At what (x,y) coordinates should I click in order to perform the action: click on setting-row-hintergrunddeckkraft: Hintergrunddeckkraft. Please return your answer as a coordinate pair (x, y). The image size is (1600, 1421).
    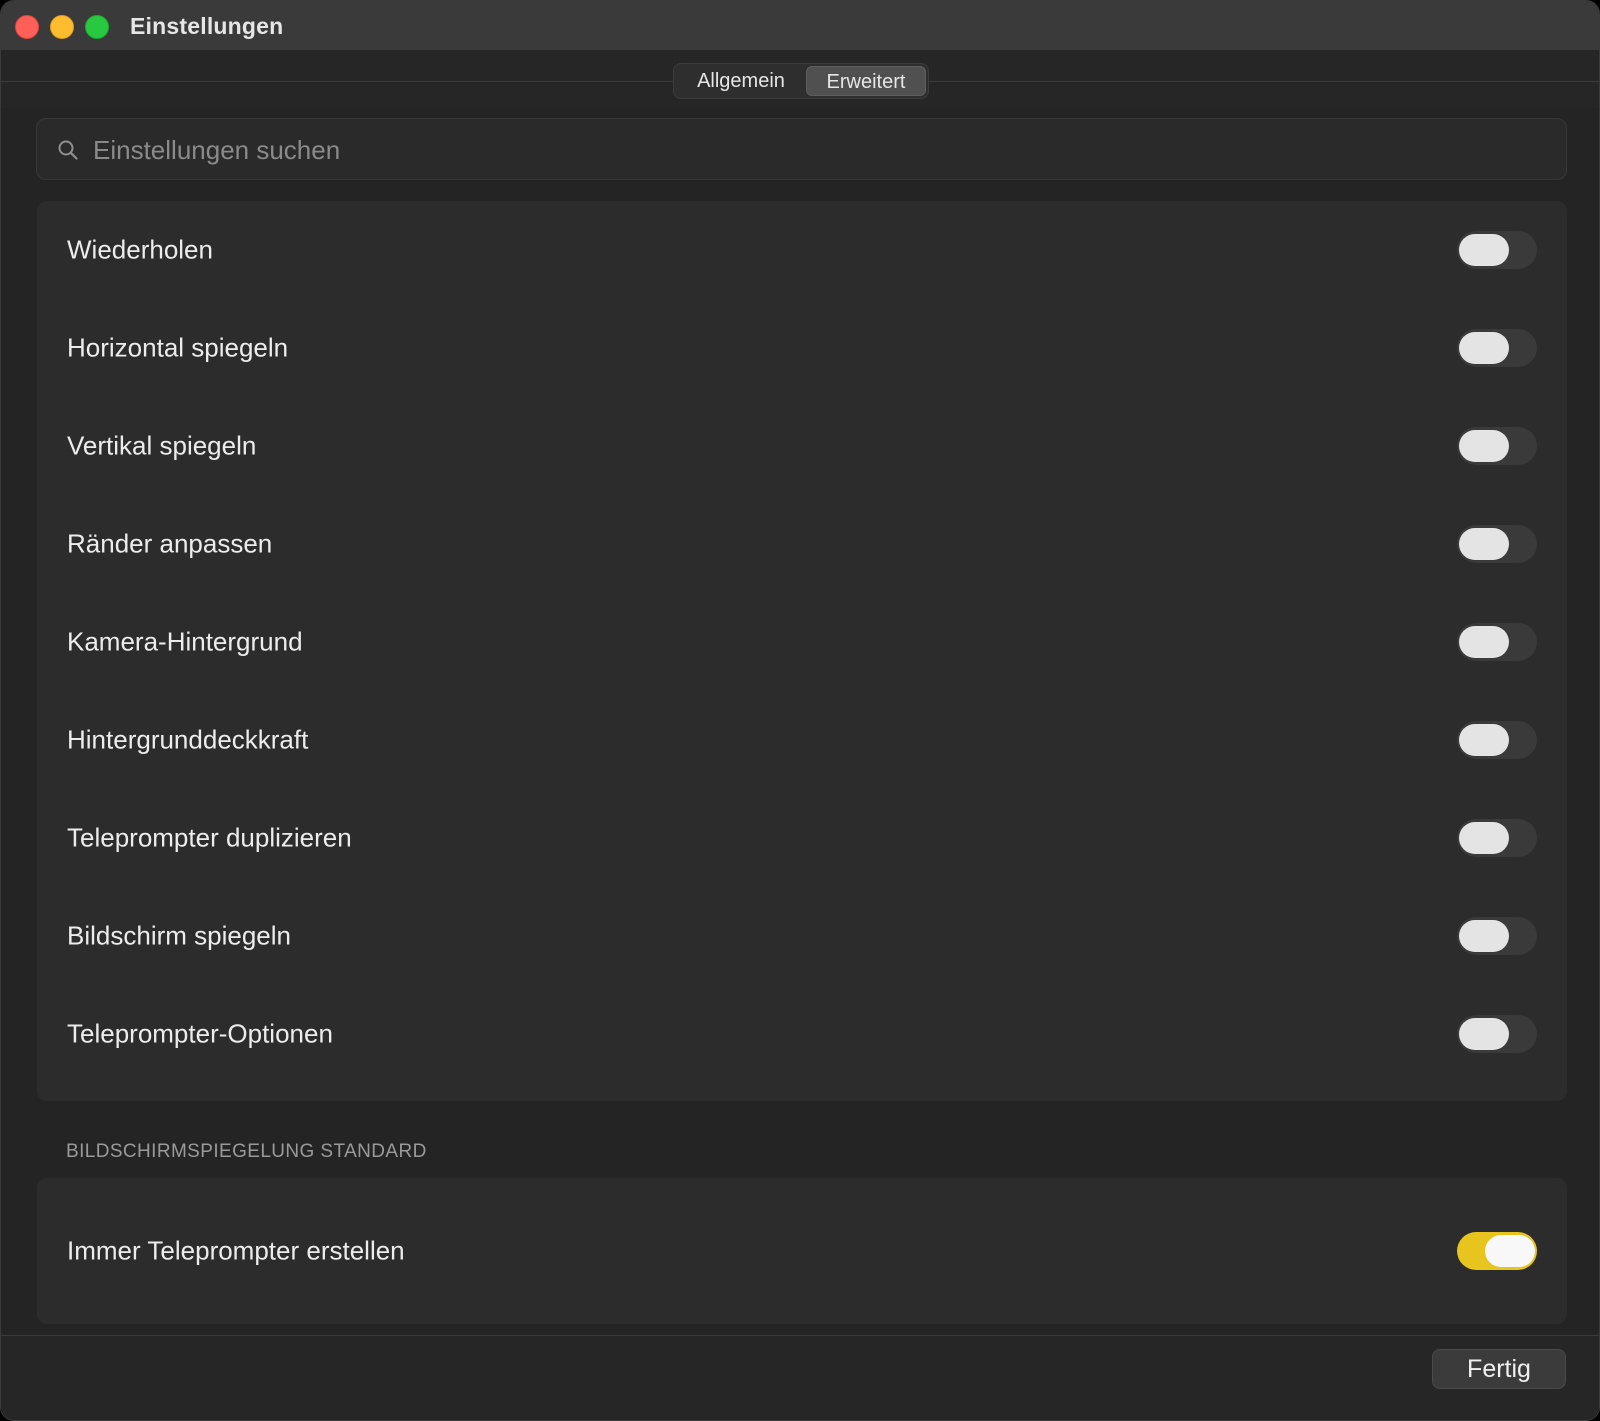
    Looking at the image, I should click on (802, 740).